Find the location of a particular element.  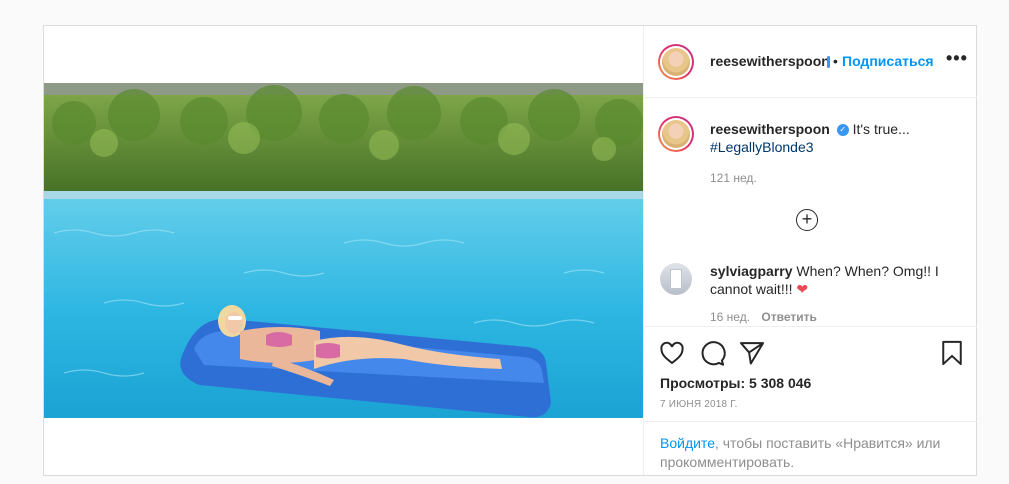

heart-icon is located at coordinates (672, 353).